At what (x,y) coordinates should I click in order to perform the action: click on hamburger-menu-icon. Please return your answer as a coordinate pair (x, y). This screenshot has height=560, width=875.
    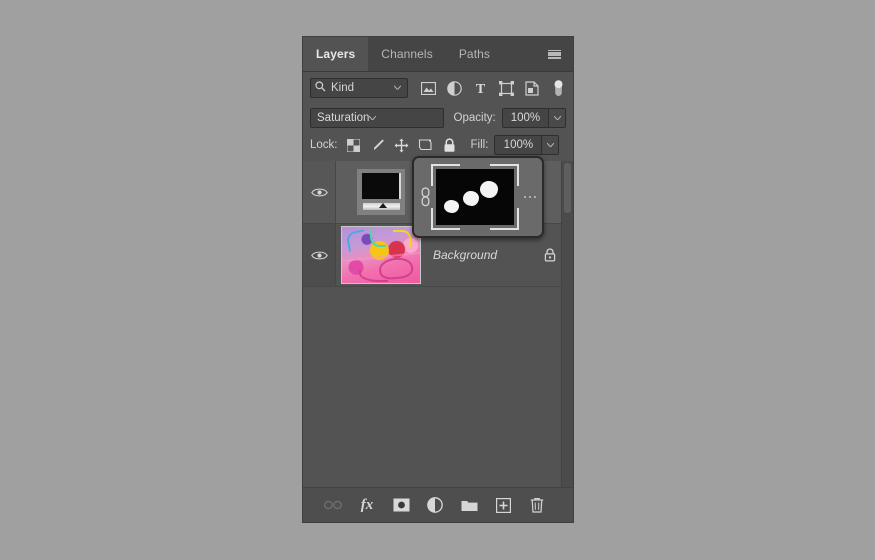
    Looking at the image, I should click on (554, 54).